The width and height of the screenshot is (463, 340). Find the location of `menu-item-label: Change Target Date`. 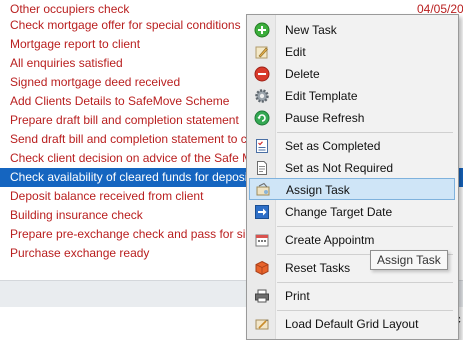

menu-item-label: Change Target Date is located at coordinates (339, 212).